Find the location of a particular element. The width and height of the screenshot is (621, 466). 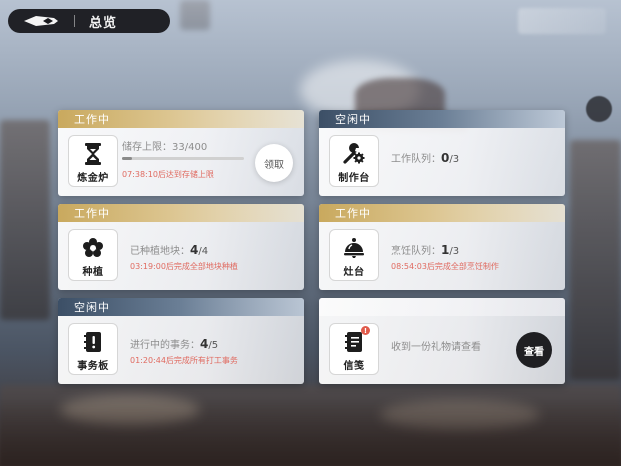

tile-label: 炼金炉 is located at coordinates (93, 178).